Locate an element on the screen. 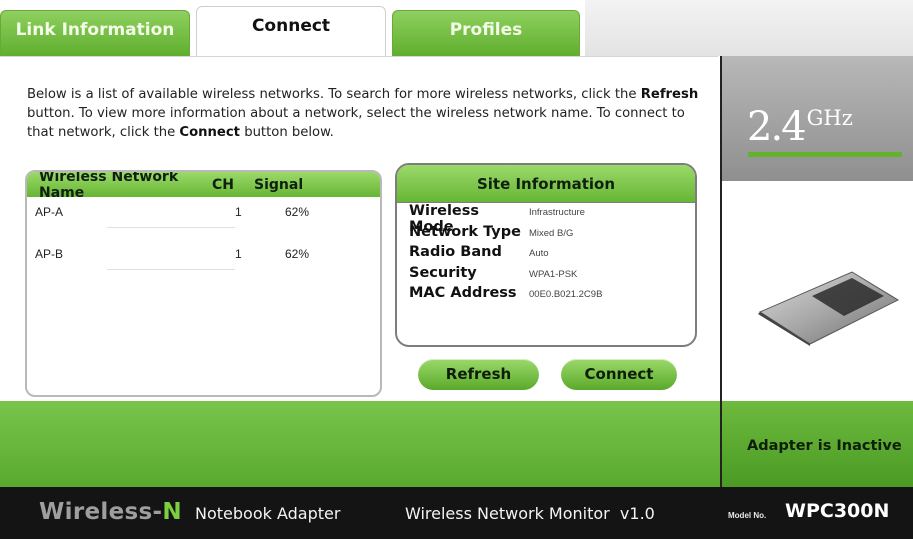 The height and width of the screenshot is (539, 913). brand-n: N is located at coordinates (172, 512).